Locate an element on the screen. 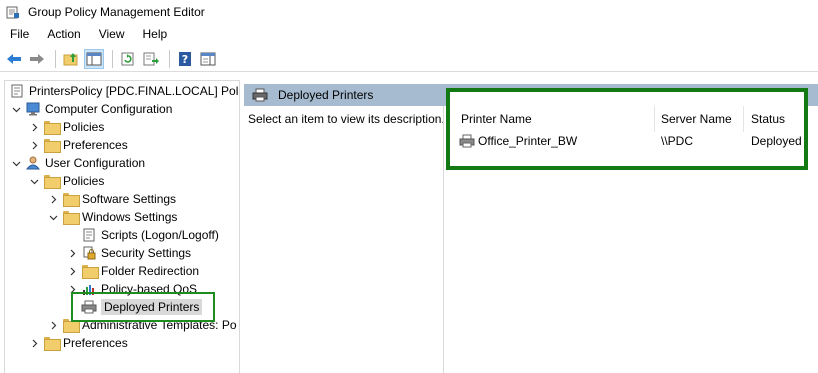 Image resolution: width=818 pixels, height=373 pixels. export-list-icon is located at coordinates (151, 58).